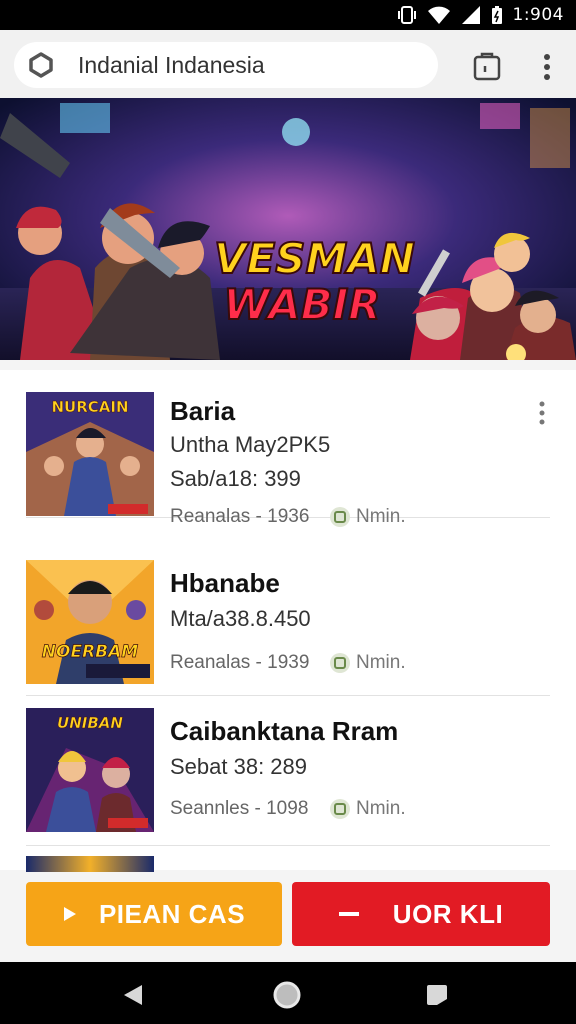  I want to click on banner-title-line2: WABIR, so click(301, 304).